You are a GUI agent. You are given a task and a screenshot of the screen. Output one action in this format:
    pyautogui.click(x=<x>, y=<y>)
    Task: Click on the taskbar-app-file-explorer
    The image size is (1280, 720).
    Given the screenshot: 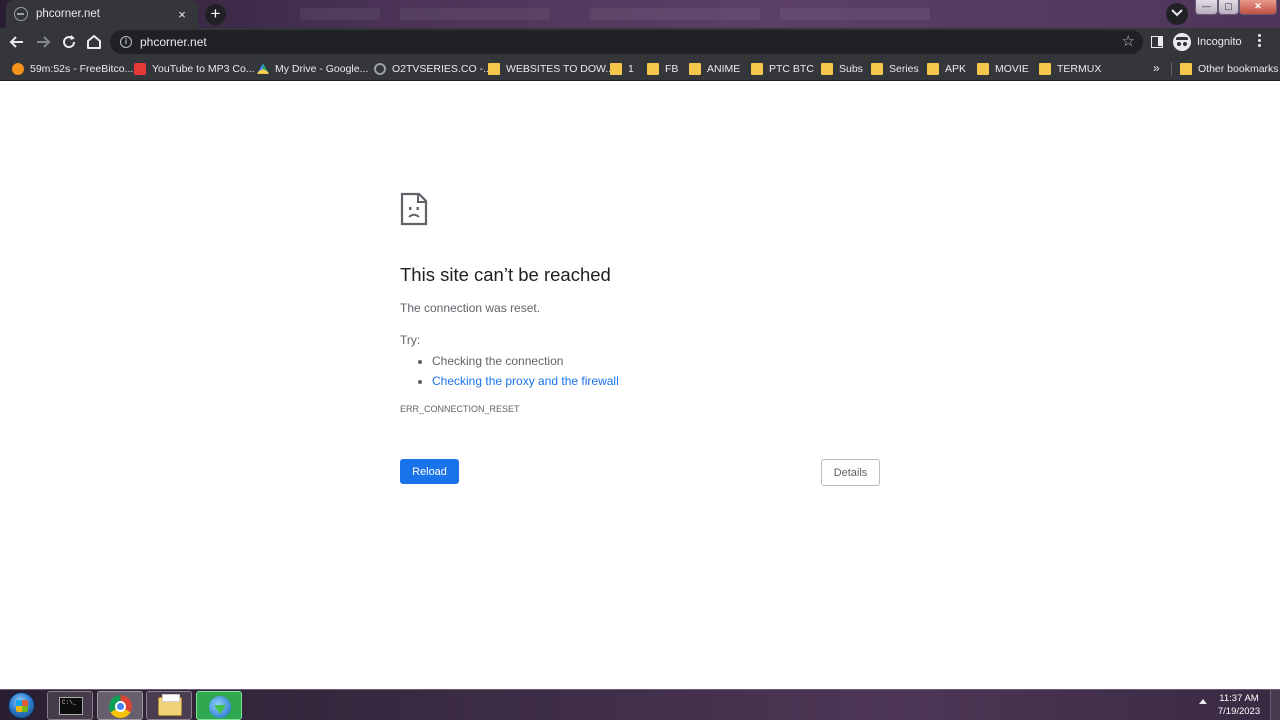 What is the action you would take?
    pyautogui.click(x=169, y=705)
    